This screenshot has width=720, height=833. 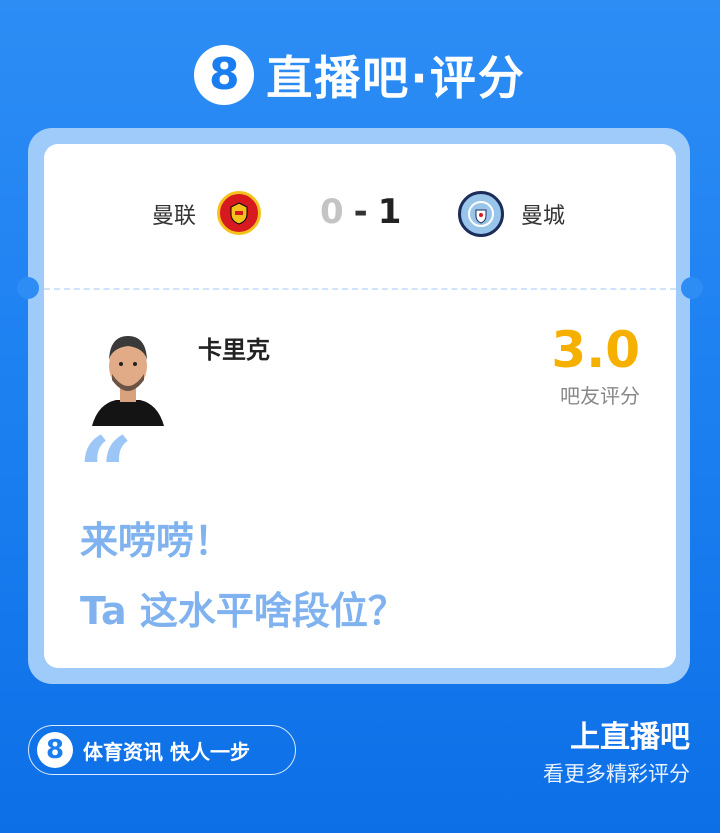 What do you see at coordinates (128, 374) in the screenshot?
I see `player-photo` at bounding box center [128, 374].